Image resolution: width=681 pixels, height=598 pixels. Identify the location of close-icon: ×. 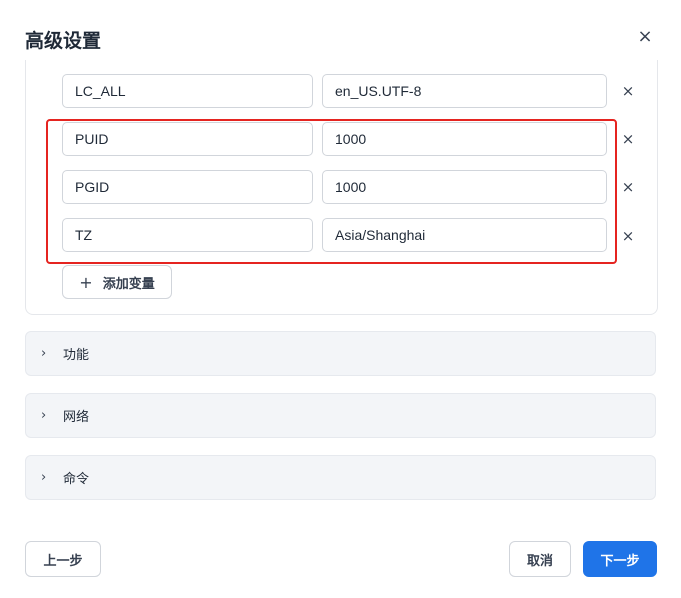
(645, 37).